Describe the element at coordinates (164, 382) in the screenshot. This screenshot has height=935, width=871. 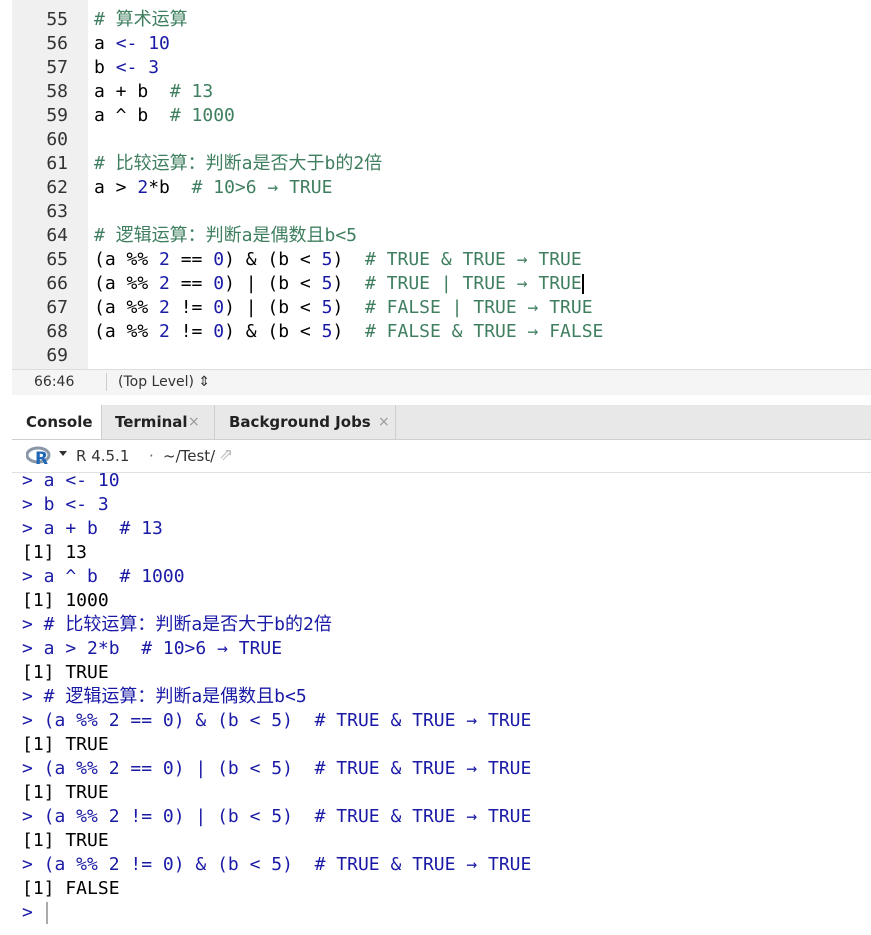
I see `scope-selector: (Top Level) ⇕` at that location.